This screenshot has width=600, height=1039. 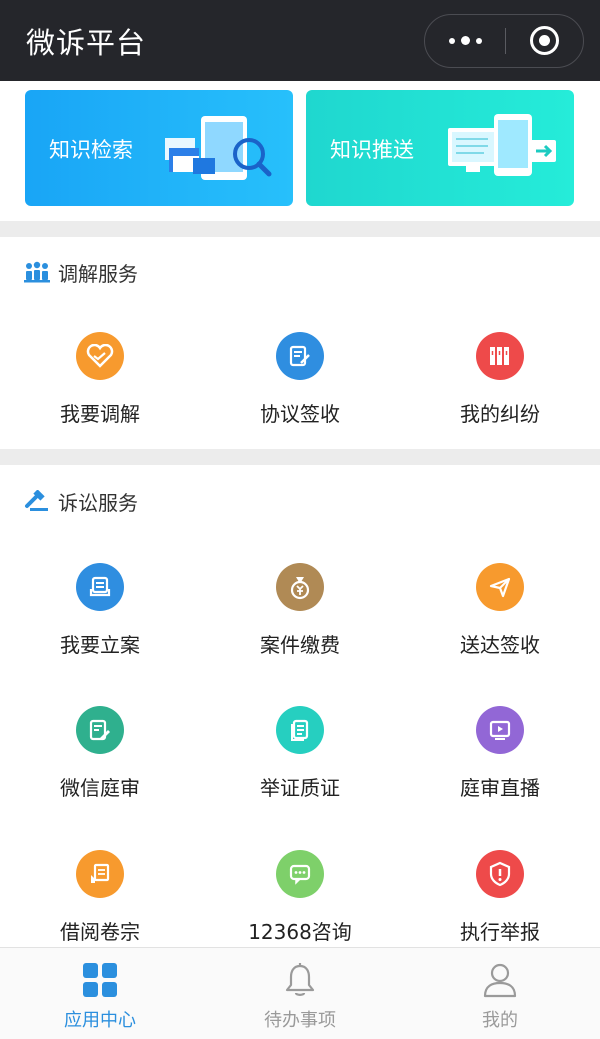 I want to click on grid-item-label: 我的纠纷, so click(x=500, y=414).